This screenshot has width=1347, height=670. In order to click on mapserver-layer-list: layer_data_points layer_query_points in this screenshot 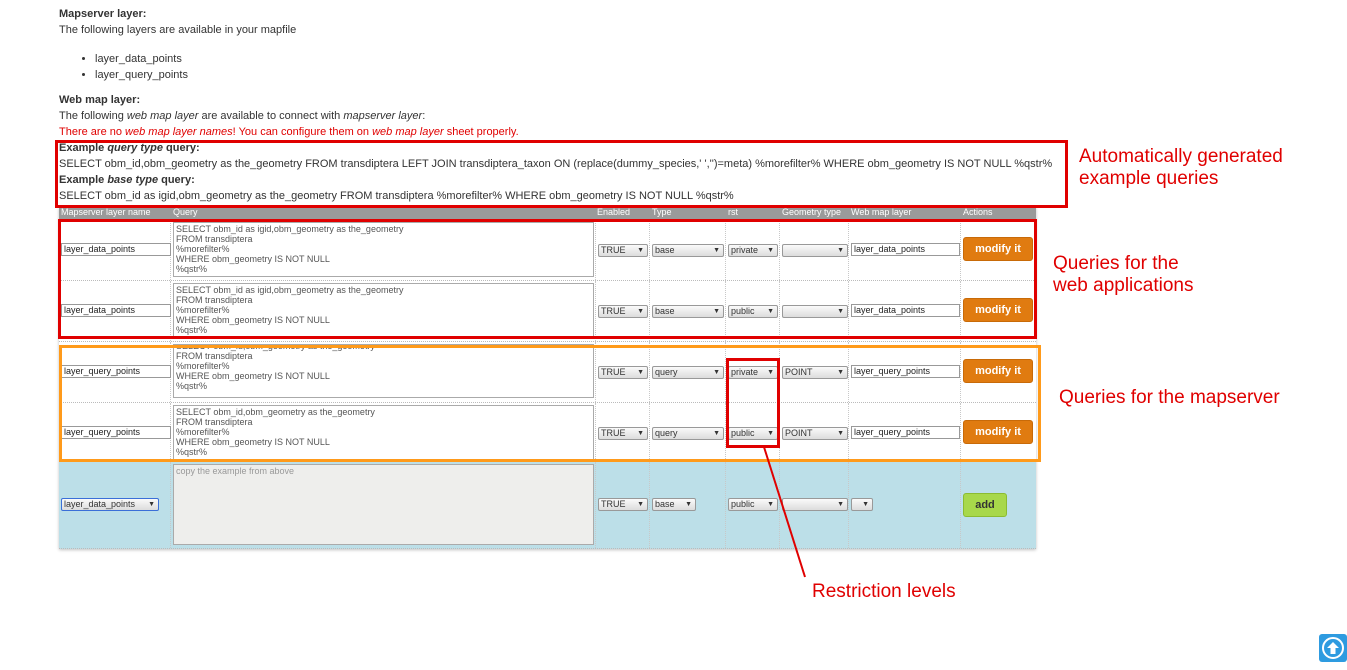, I will do `click(133, 67)`.